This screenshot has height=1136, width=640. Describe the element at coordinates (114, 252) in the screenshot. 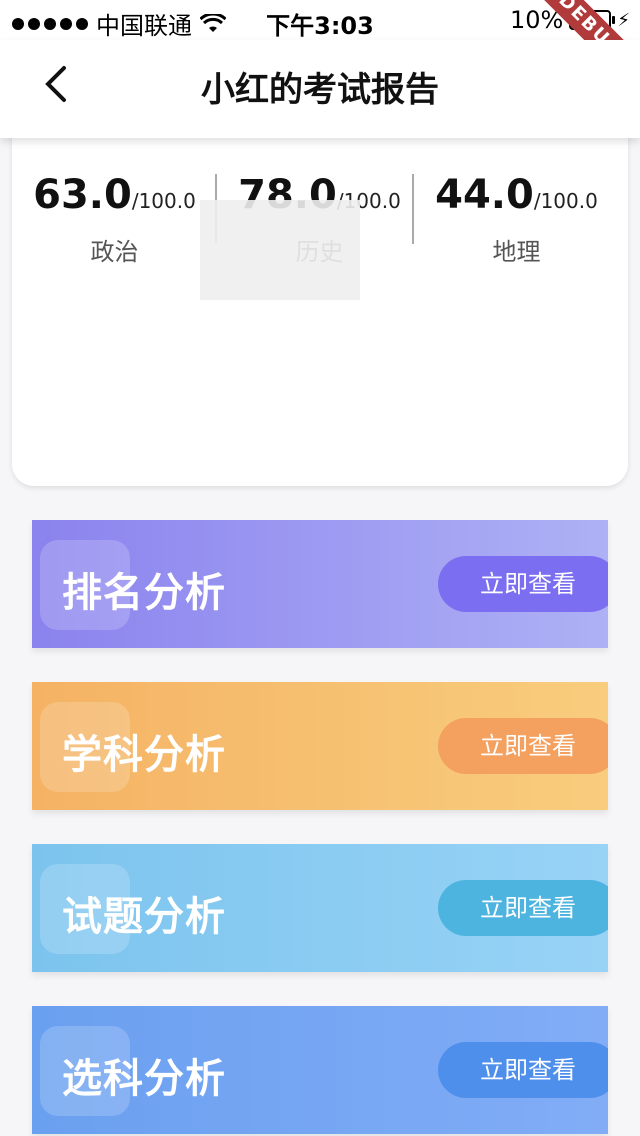

I see `subject-label: 政治` at that location.